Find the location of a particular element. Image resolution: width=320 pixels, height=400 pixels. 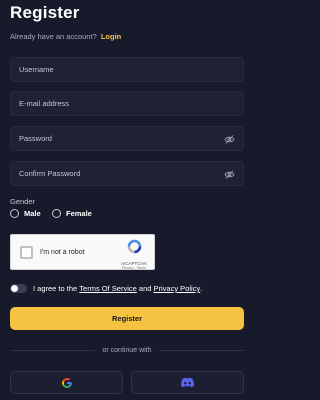

recaptcha-links: Privacy - Terms is located at coordinates (134, 268).